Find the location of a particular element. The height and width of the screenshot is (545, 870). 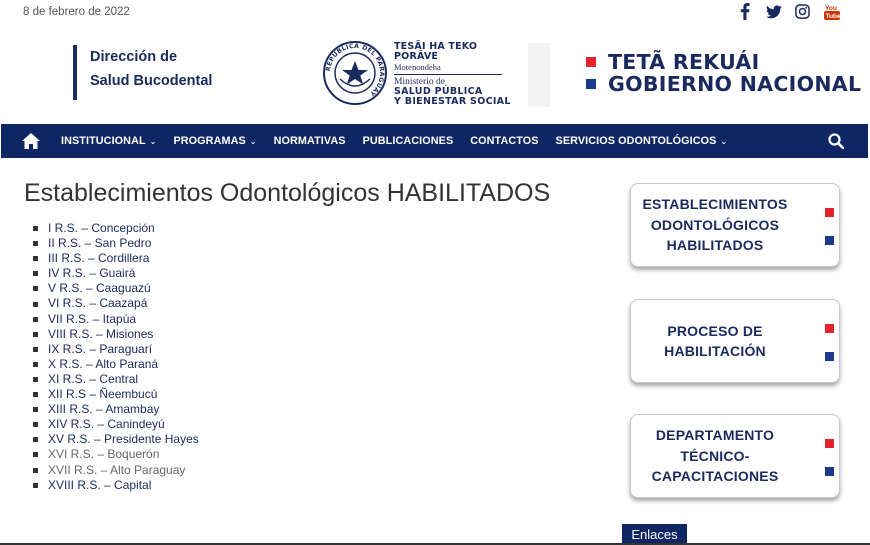

list-item: XII R.S – Ñeembucú is located at coordinates (116, 394).